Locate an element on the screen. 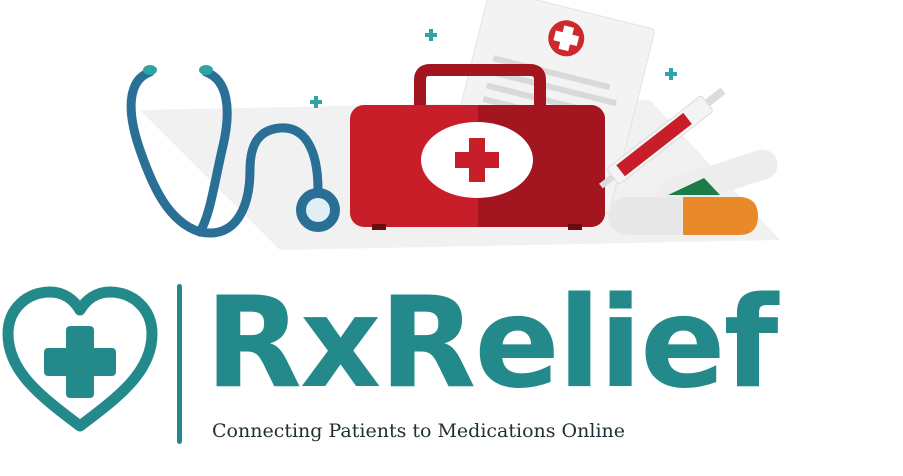  logo-divider is located at coordinates (179, 364).